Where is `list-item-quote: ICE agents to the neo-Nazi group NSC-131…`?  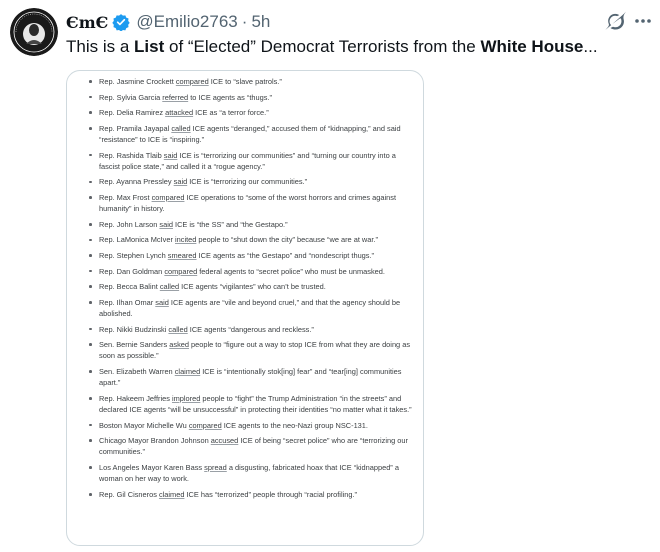
list-item-quote: ICE agents to the neo-Nazi group NSC-131… is located at coordinates (294, 425).